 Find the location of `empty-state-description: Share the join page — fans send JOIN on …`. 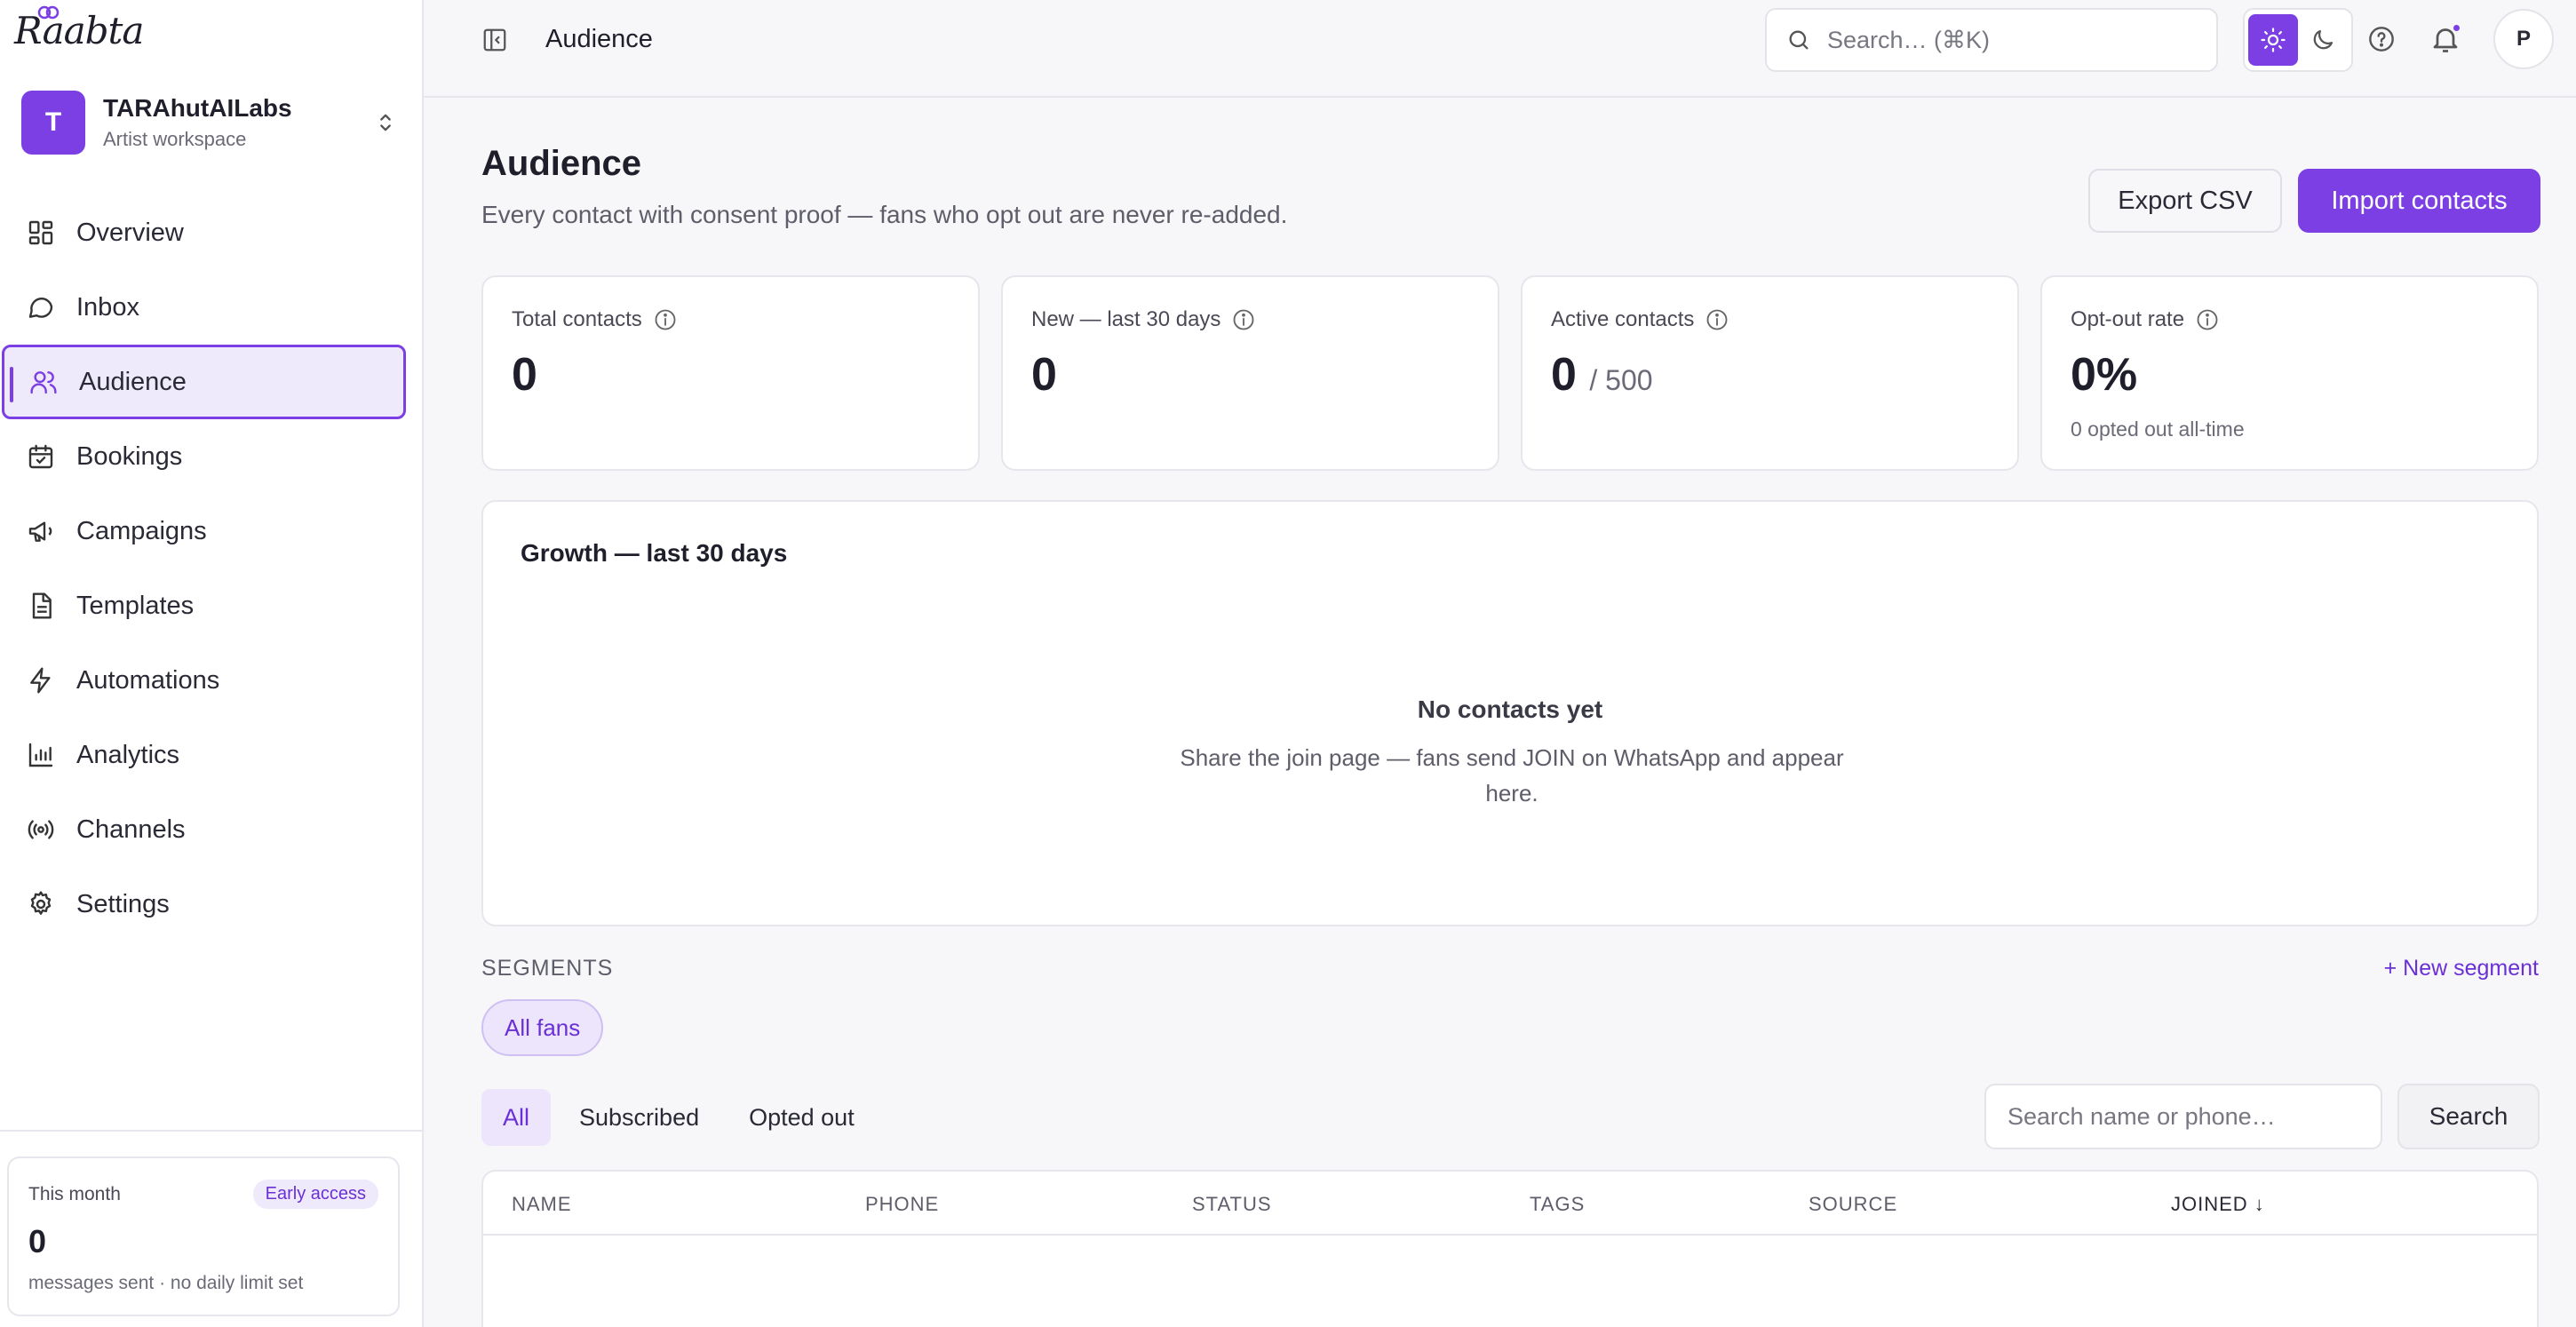

empty-state-description: Share the join page — fans send JOIN on … is located at coordinates (1512, 775).